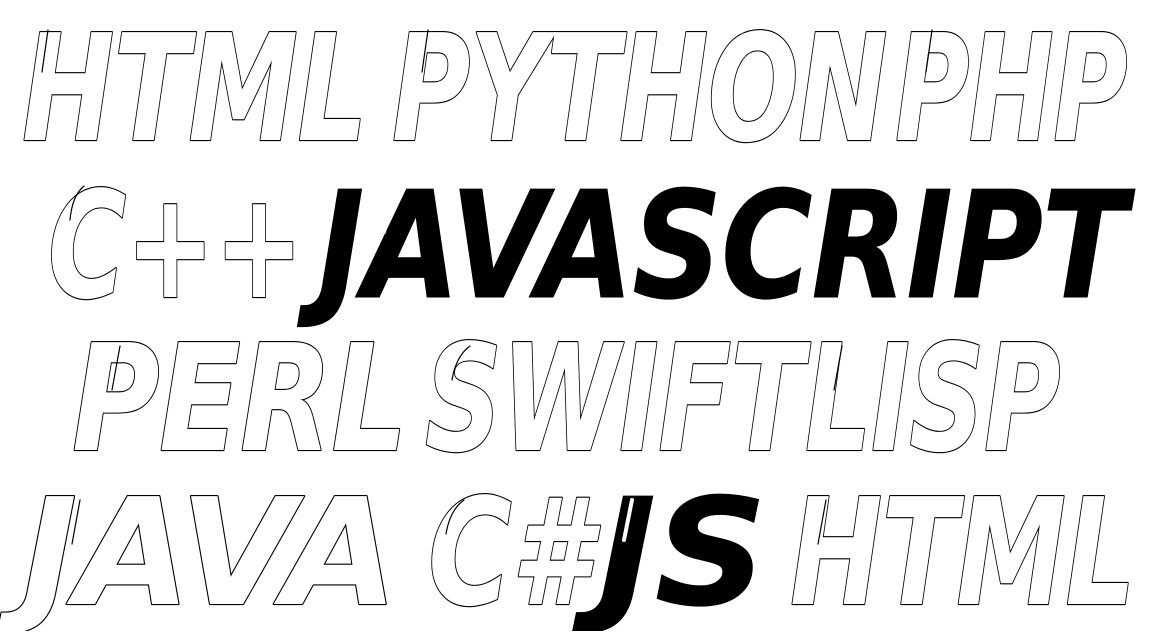  What do you see at coordinates (1011, 89) in the screenshot?
I see `word-php: PHP` at bounding box center [1011, 89].